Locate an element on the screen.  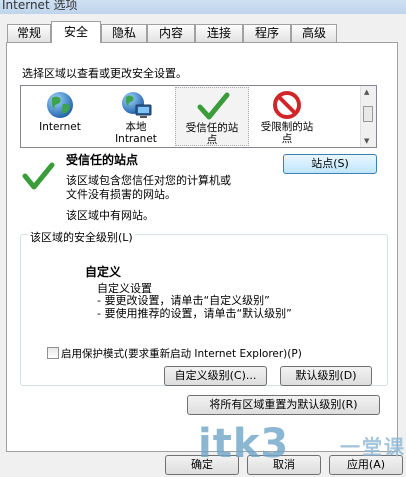
watermark-sub: 一堂课 is located at coordinates (373, 447).